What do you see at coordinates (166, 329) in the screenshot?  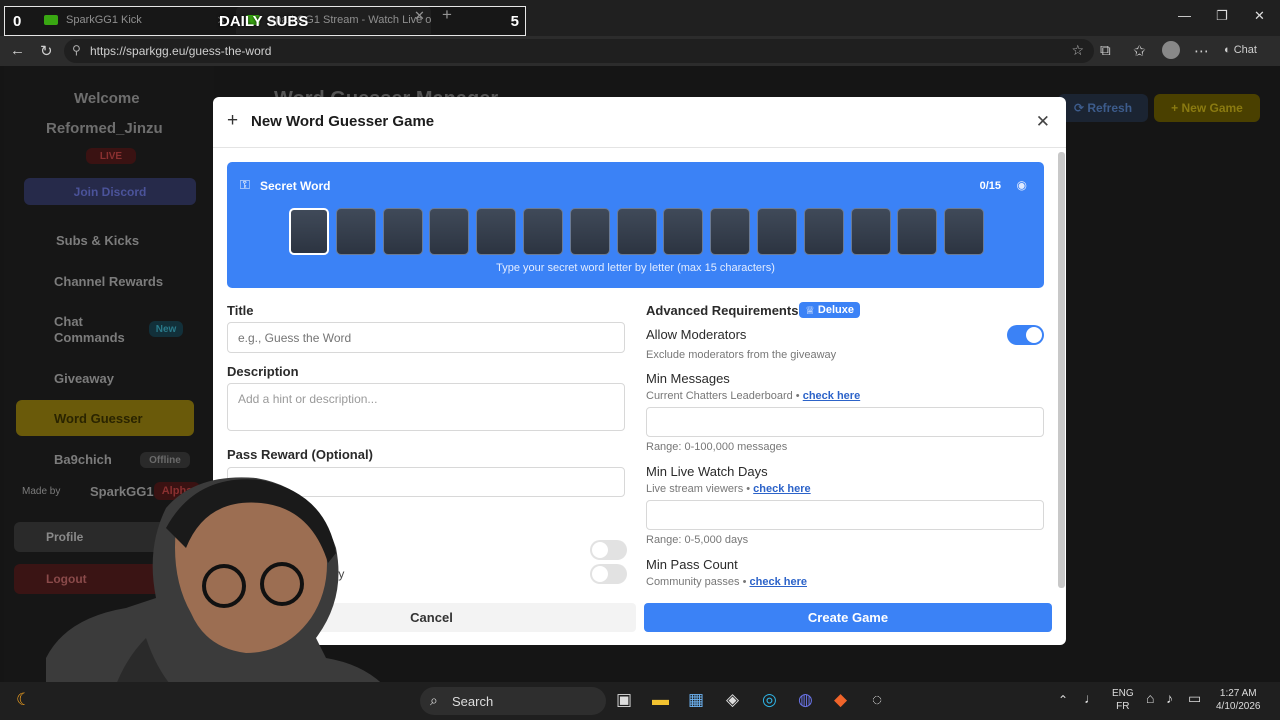 I see `new-badge: New` at bounding box center [166, 329].